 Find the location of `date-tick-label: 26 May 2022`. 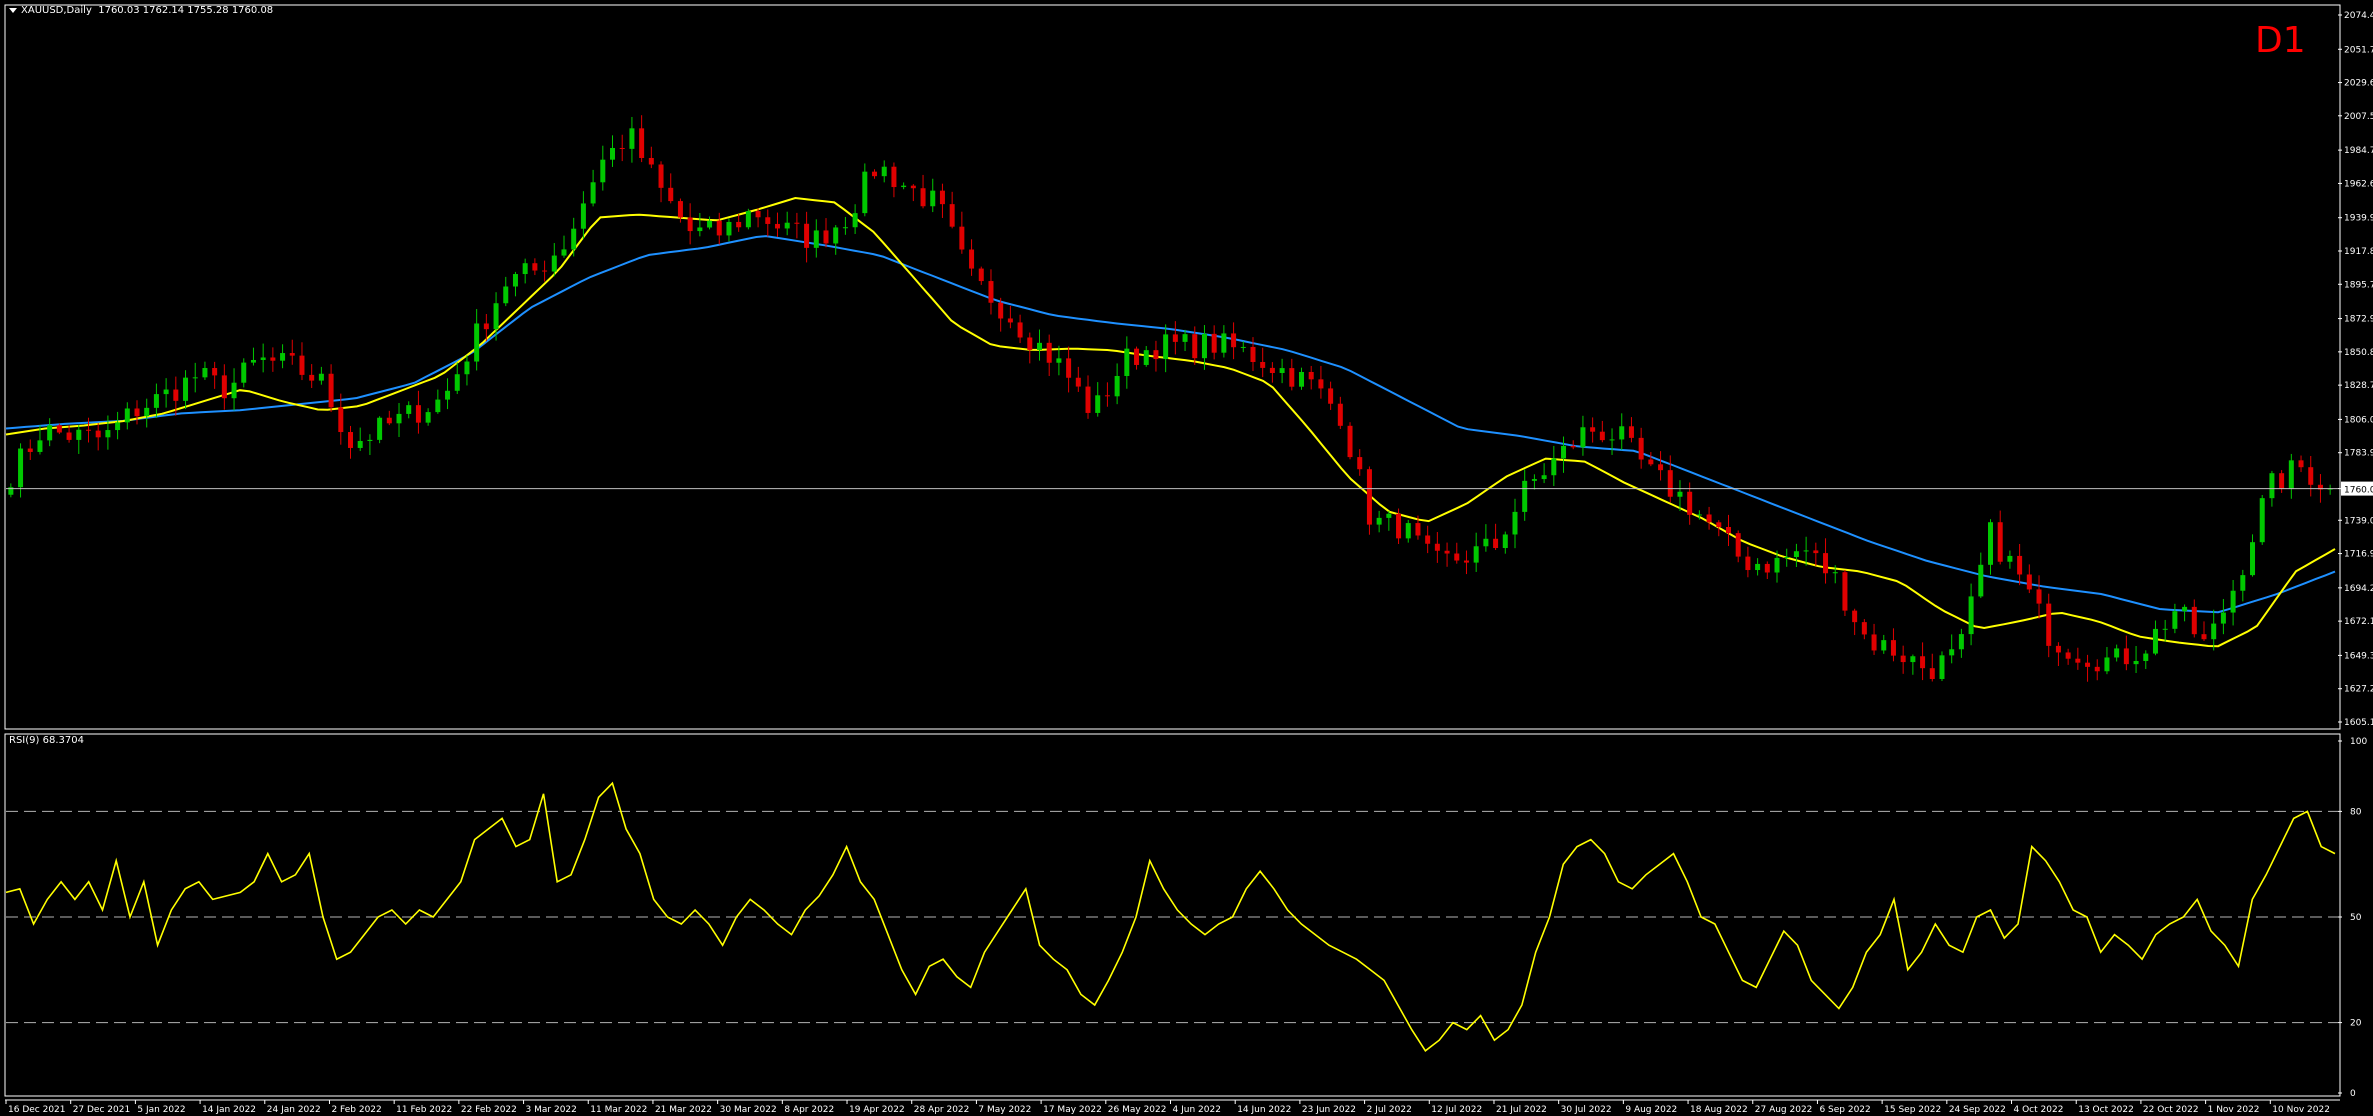

date-tick-label: 26 May 2022 is located at coordinates (1137, 1110).